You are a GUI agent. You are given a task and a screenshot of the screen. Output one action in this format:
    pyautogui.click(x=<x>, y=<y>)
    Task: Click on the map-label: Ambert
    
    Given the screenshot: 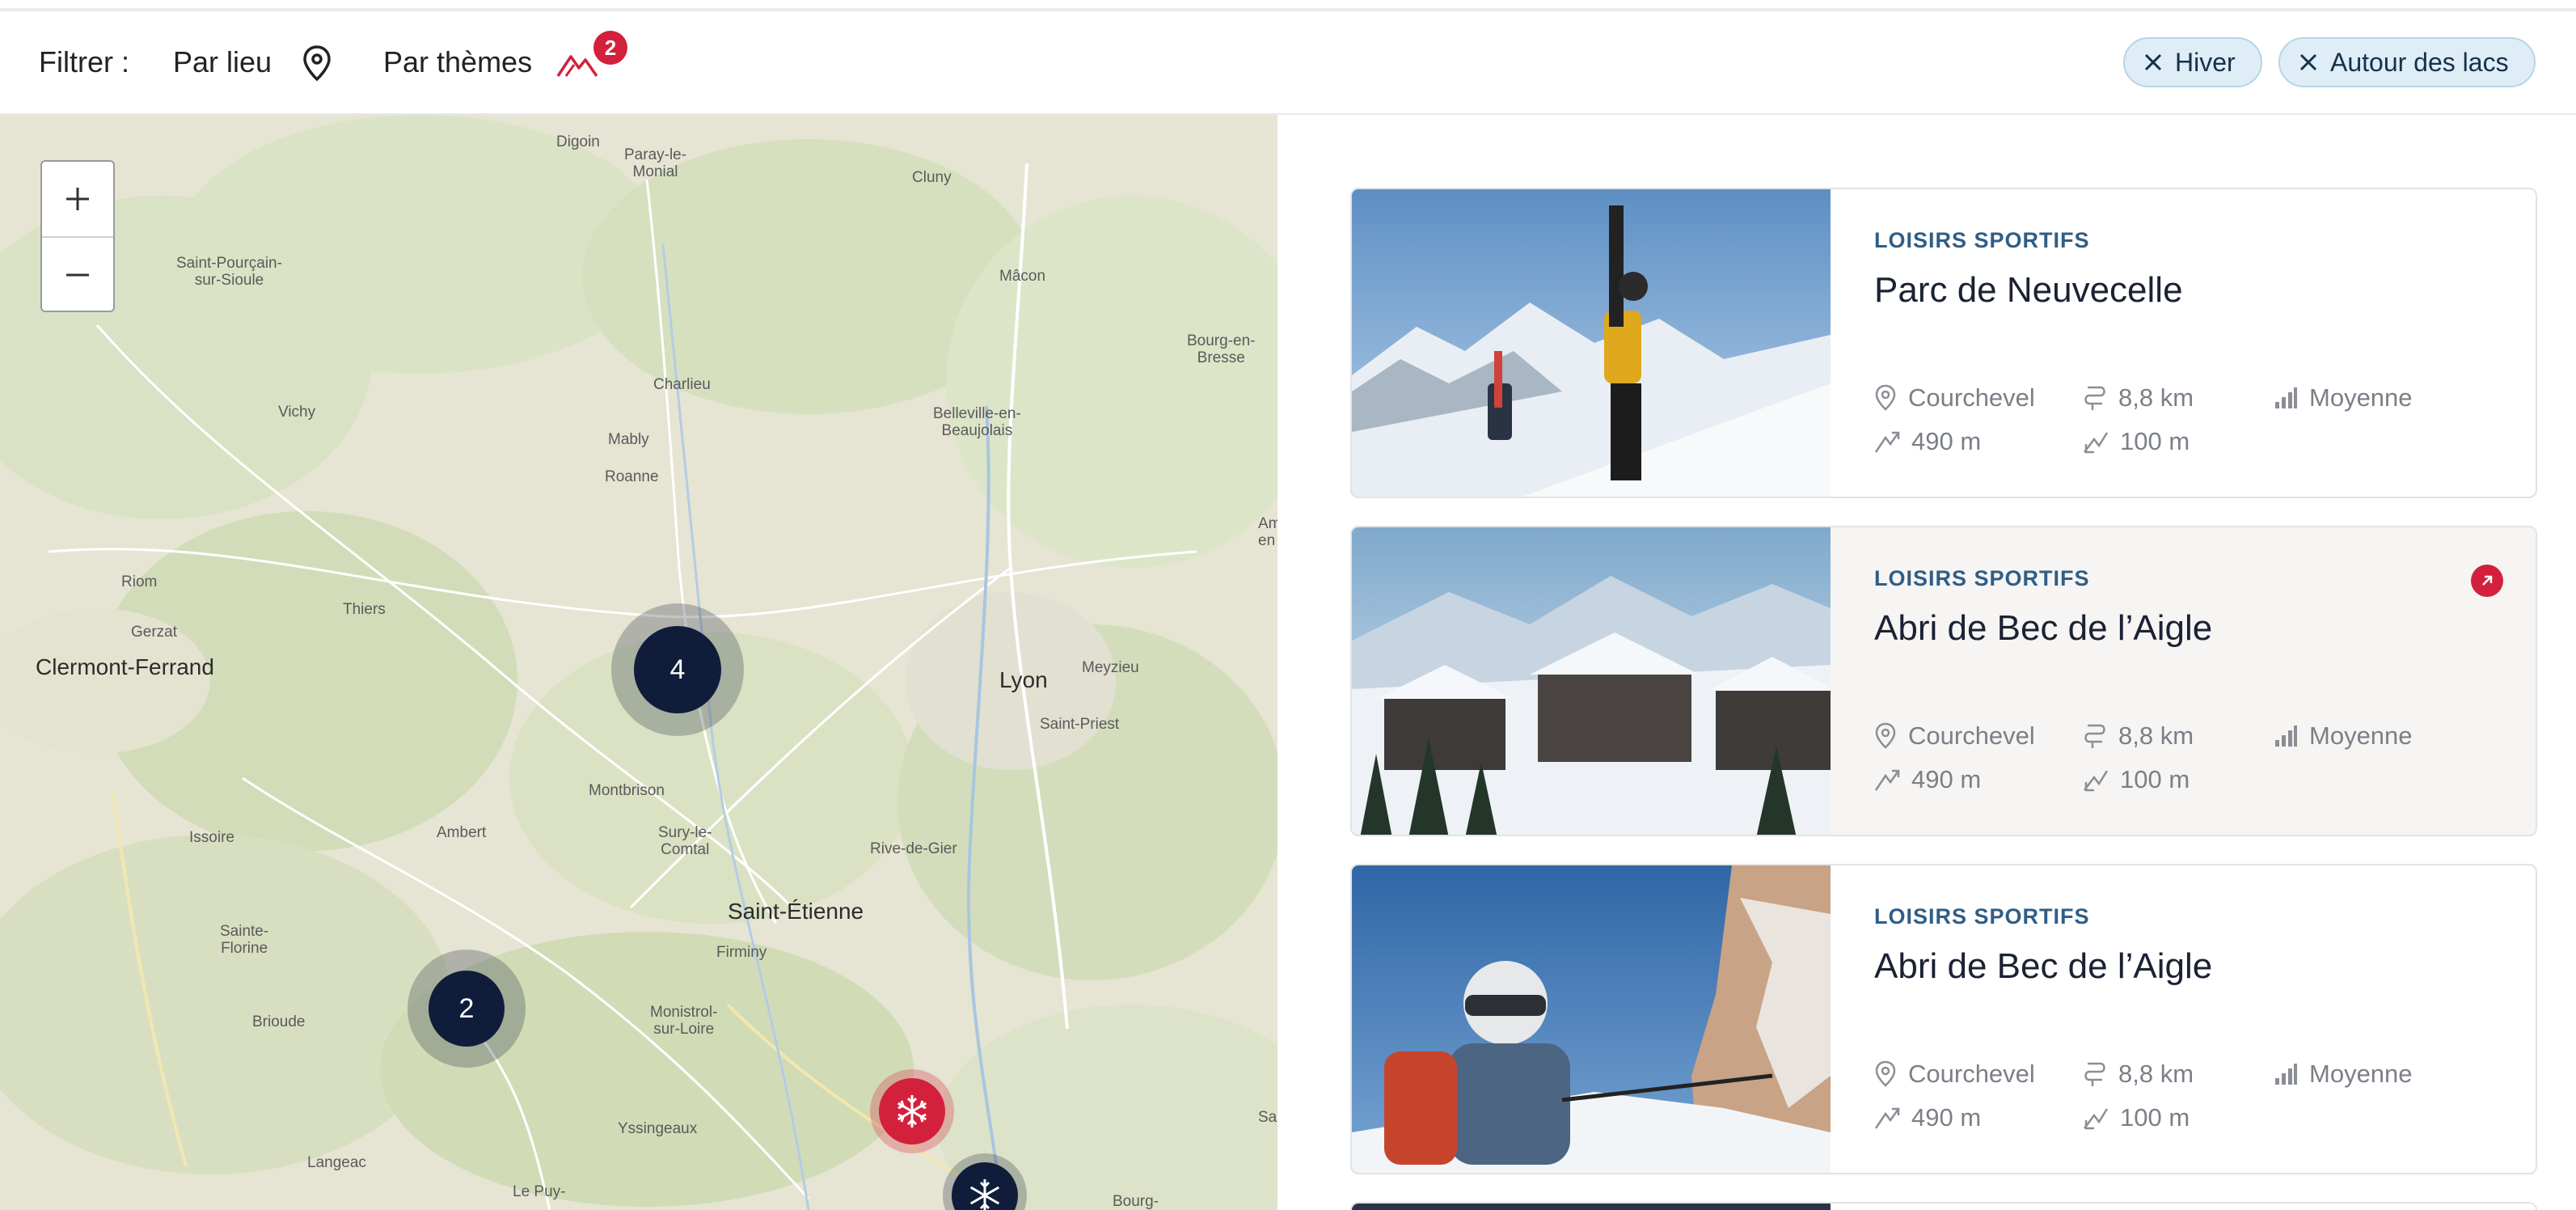 What is the action you would take?
    pyautogui.click(x=462, y=832)
    